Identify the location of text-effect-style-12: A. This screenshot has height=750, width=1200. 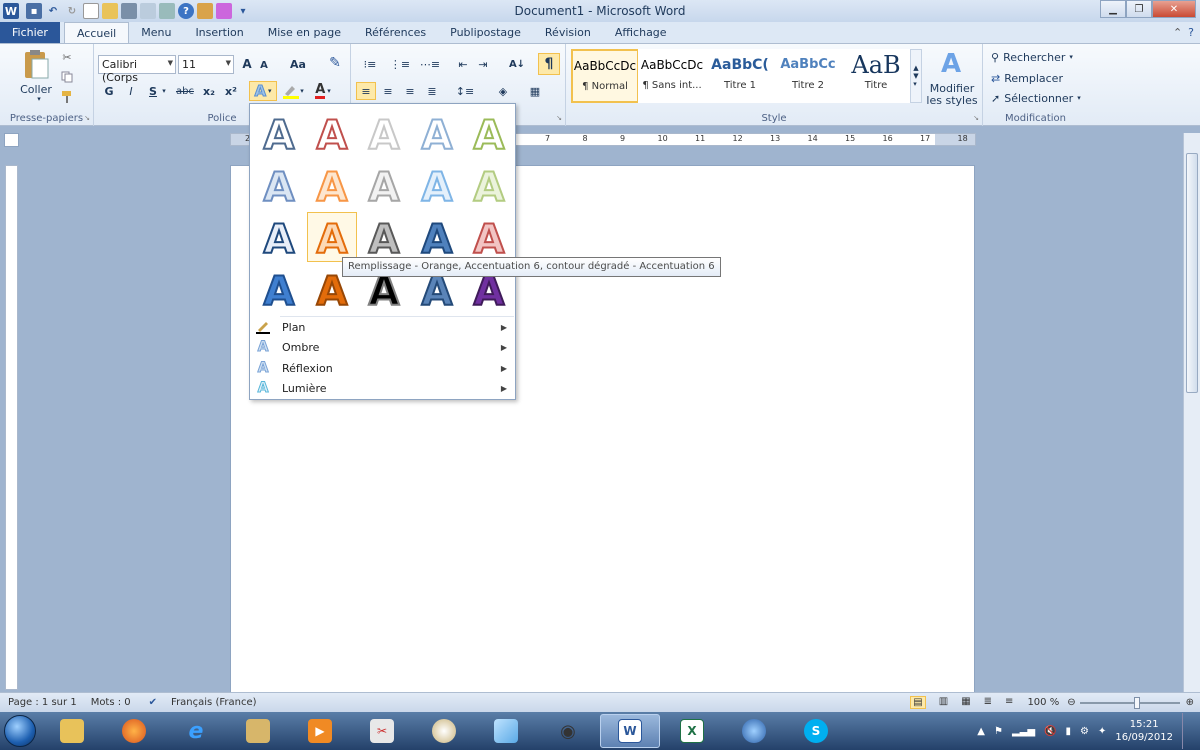
(331, 237).